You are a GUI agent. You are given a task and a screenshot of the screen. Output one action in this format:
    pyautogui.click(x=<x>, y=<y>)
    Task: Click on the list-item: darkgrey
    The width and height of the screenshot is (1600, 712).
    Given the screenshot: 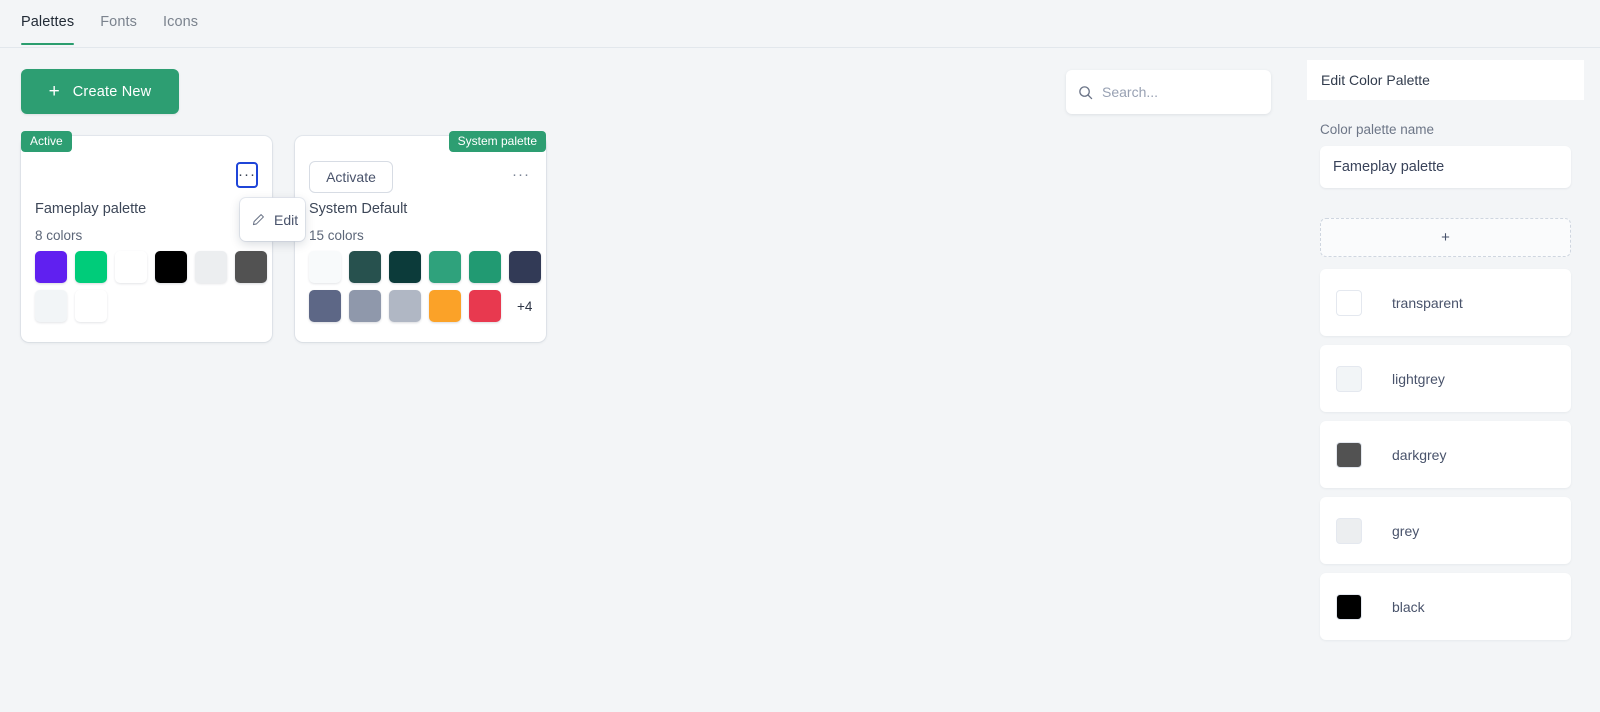 What is the action you would take?
    pyautogui.click(x=1445, y=454)
    